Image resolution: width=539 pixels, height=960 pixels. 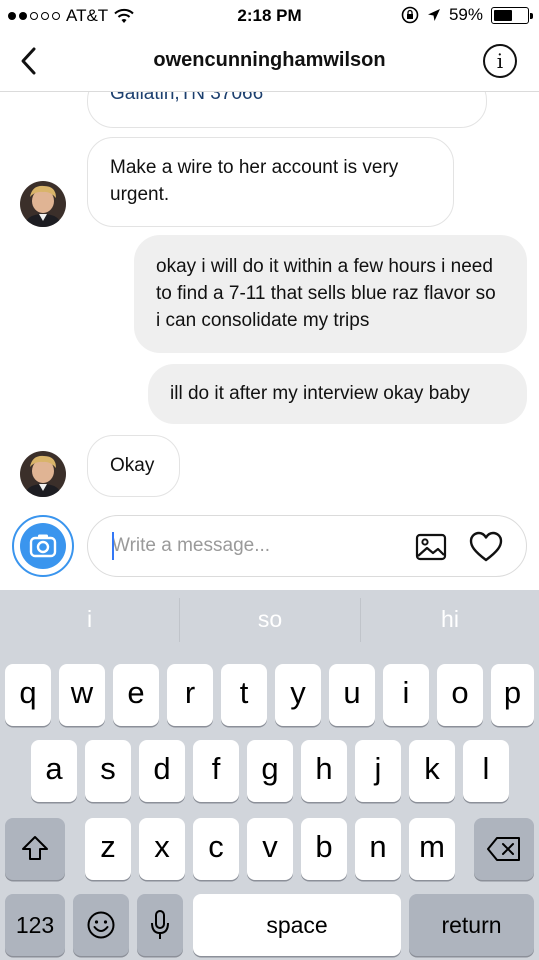 I want to click on key-w: w, so click(x=82, y=695).